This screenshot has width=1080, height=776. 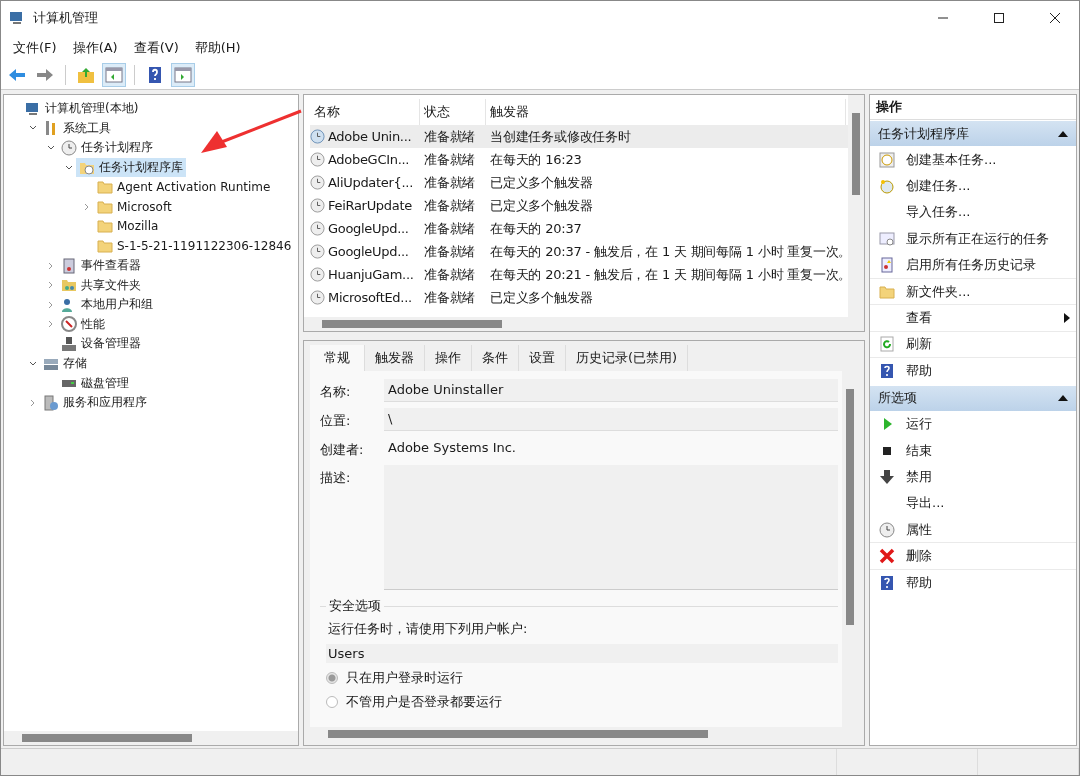 What do you see at coordinates (83, 324) in the screenshot?
I see `tree-item: 性能` at bounding box center [83, 324].